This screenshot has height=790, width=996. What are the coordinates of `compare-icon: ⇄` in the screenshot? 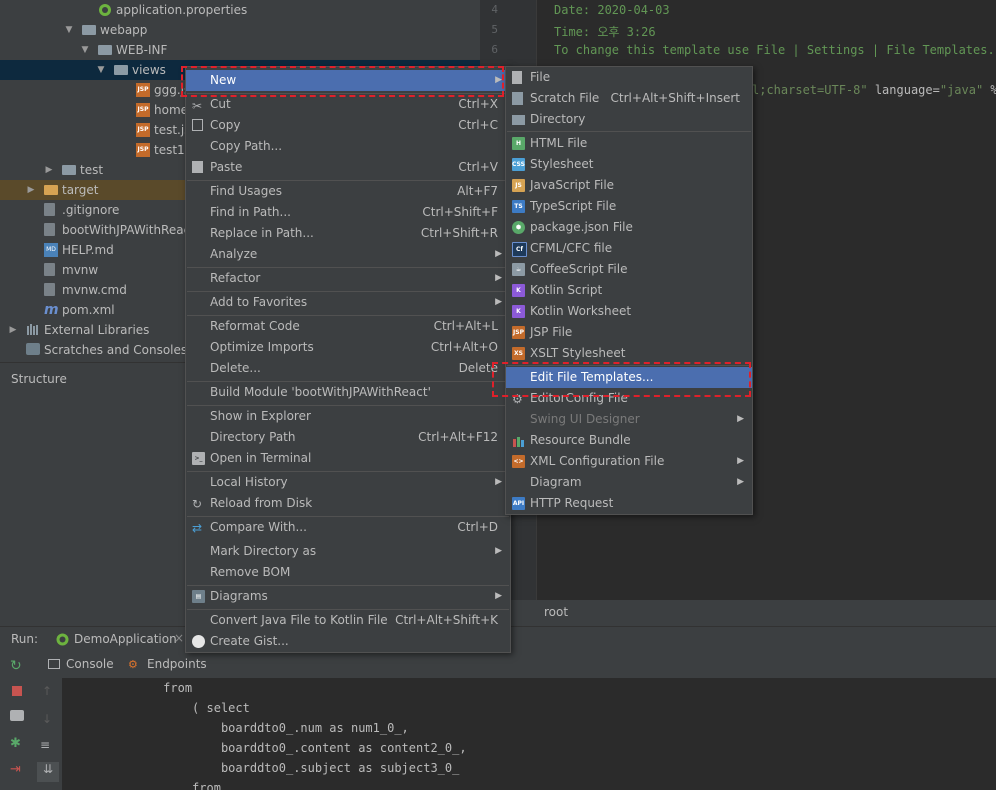 It's located at (197, 528).